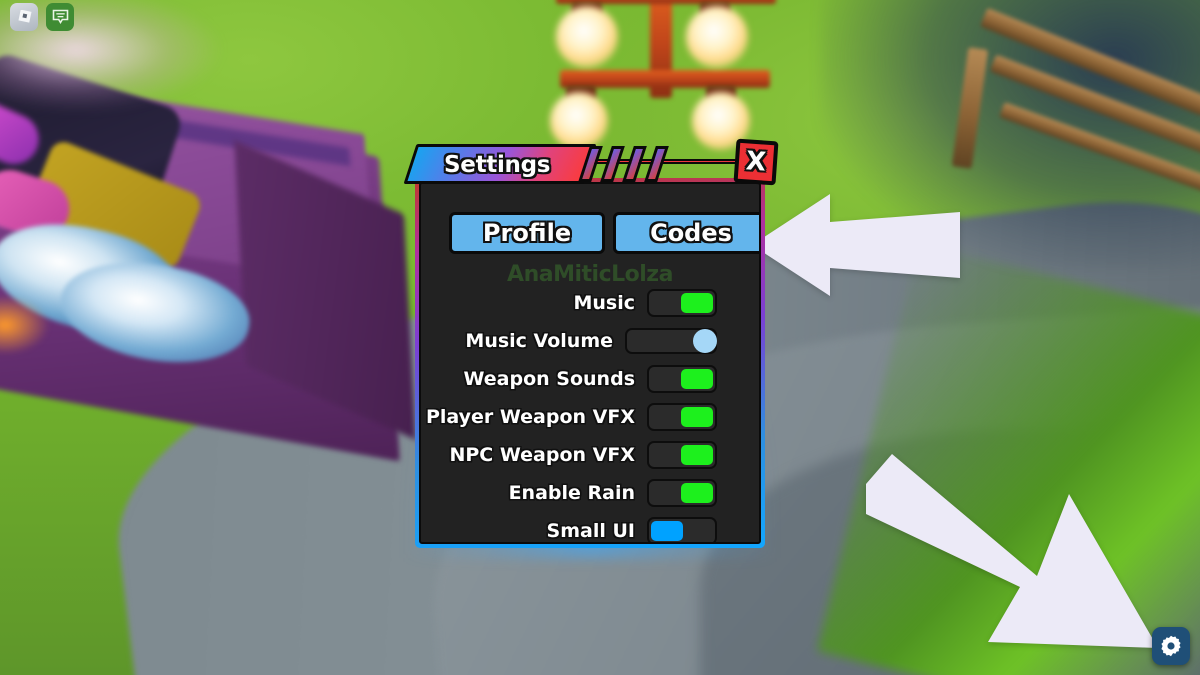  I want to click on toggle-enable-rain, so click(682, 493).